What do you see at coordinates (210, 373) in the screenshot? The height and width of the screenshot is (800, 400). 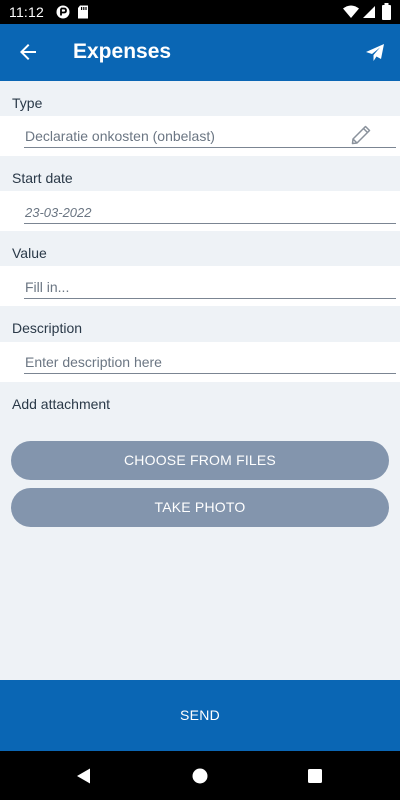 I see `description-underline` at bounding box center [210, 373].